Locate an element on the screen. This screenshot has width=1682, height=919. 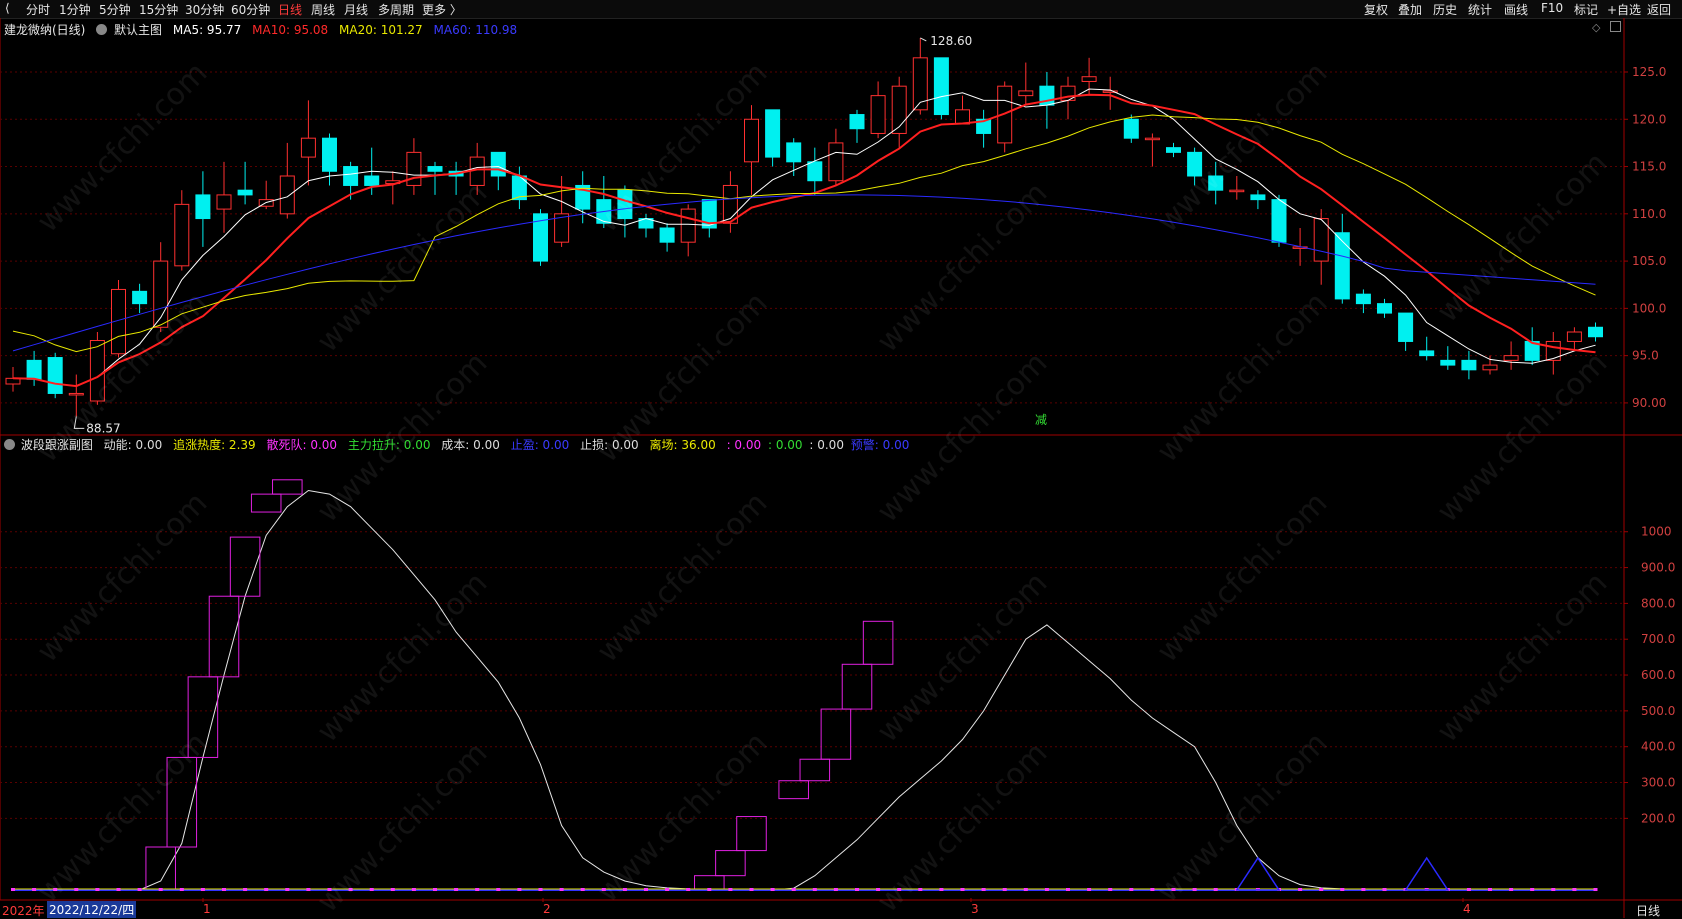
sub-y-tick-label: 400.0 is located at coordinates (1658, 747).